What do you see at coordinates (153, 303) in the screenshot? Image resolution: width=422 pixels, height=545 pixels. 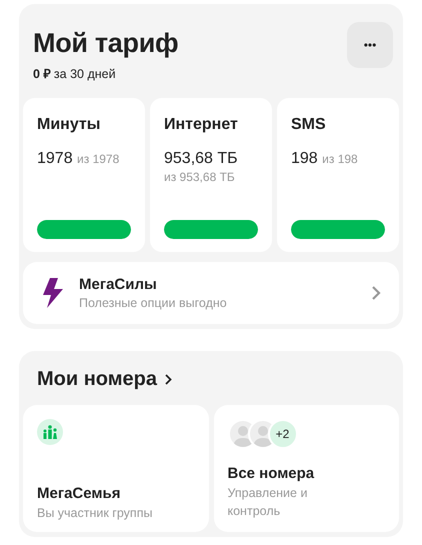 I see `promo-subtitle: Полезные опции выгодно` at bounding box center [153, 303].